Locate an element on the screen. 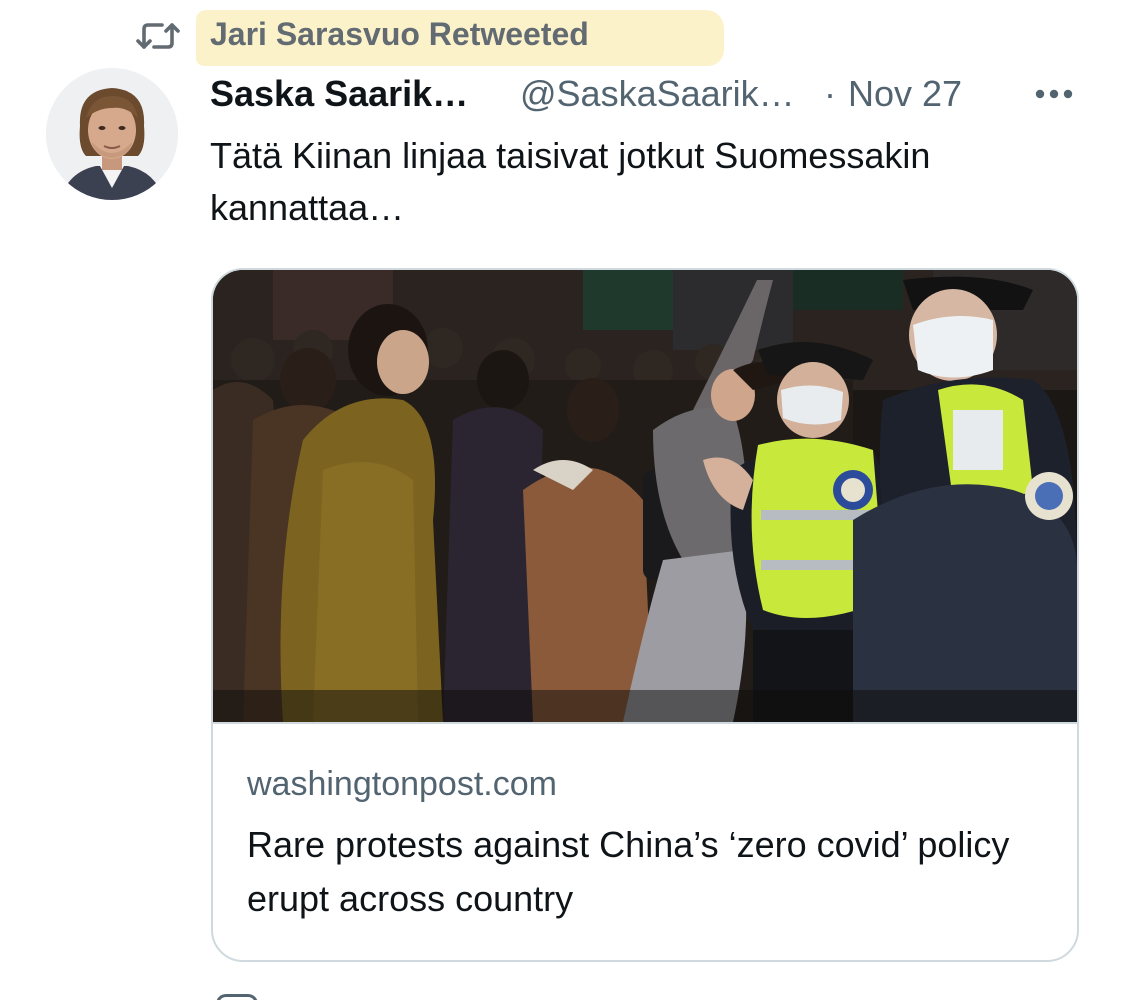 The image size is (1124, 1000). retweet-label: Jari Sarasvuo Retweeted is located at coordinates (399, 34).